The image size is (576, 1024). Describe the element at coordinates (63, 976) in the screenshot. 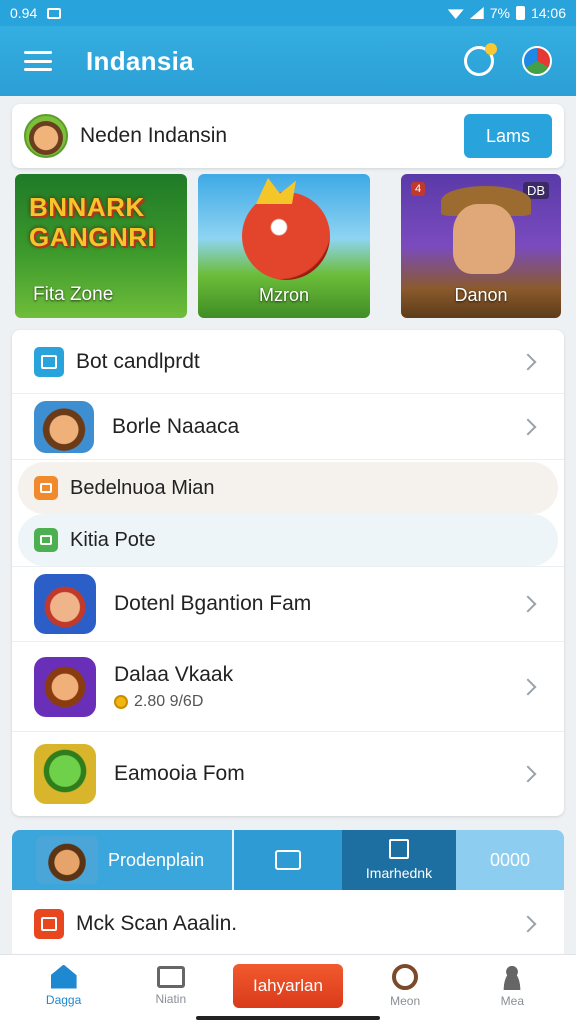

I see `home-icon` at that location.